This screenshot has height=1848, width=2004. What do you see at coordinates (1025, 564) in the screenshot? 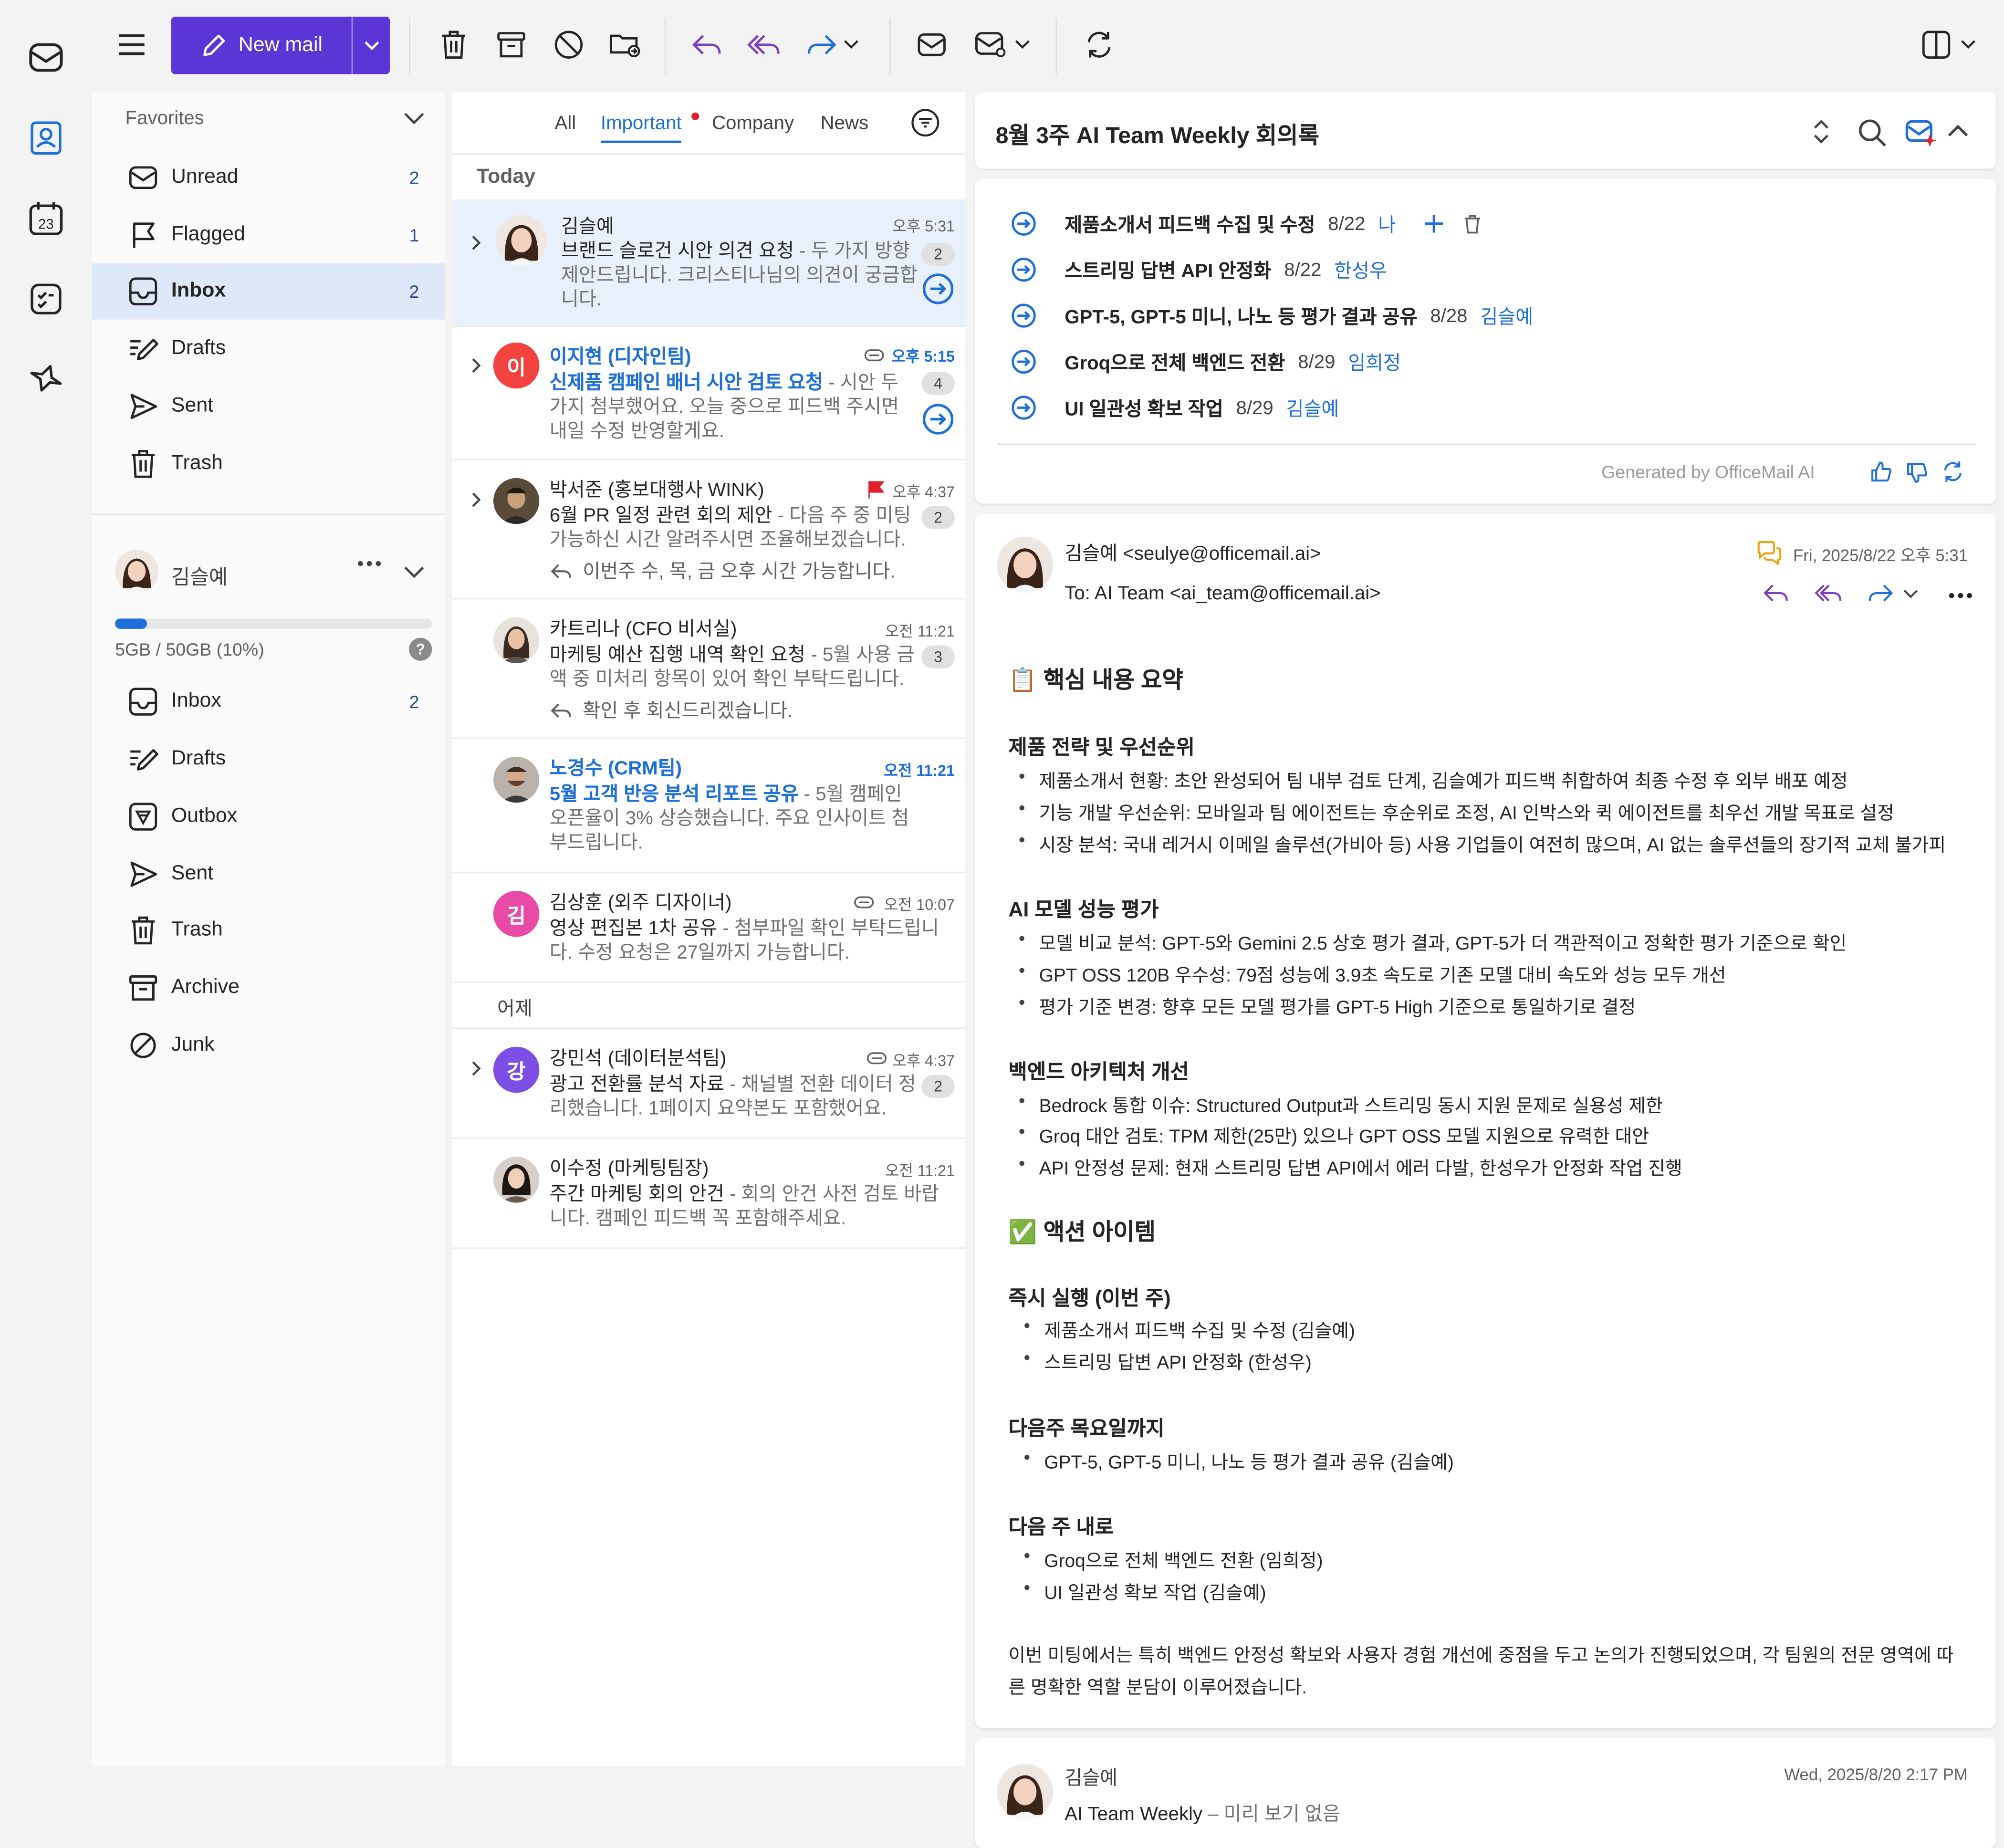
I see `sender-avatar` at bounding box center [1025, 564].